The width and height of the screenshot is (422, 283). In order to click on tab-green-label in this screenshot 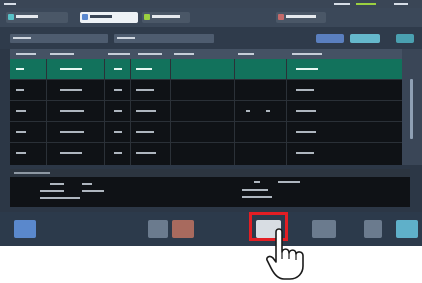, I will do `click(166, 16)`.